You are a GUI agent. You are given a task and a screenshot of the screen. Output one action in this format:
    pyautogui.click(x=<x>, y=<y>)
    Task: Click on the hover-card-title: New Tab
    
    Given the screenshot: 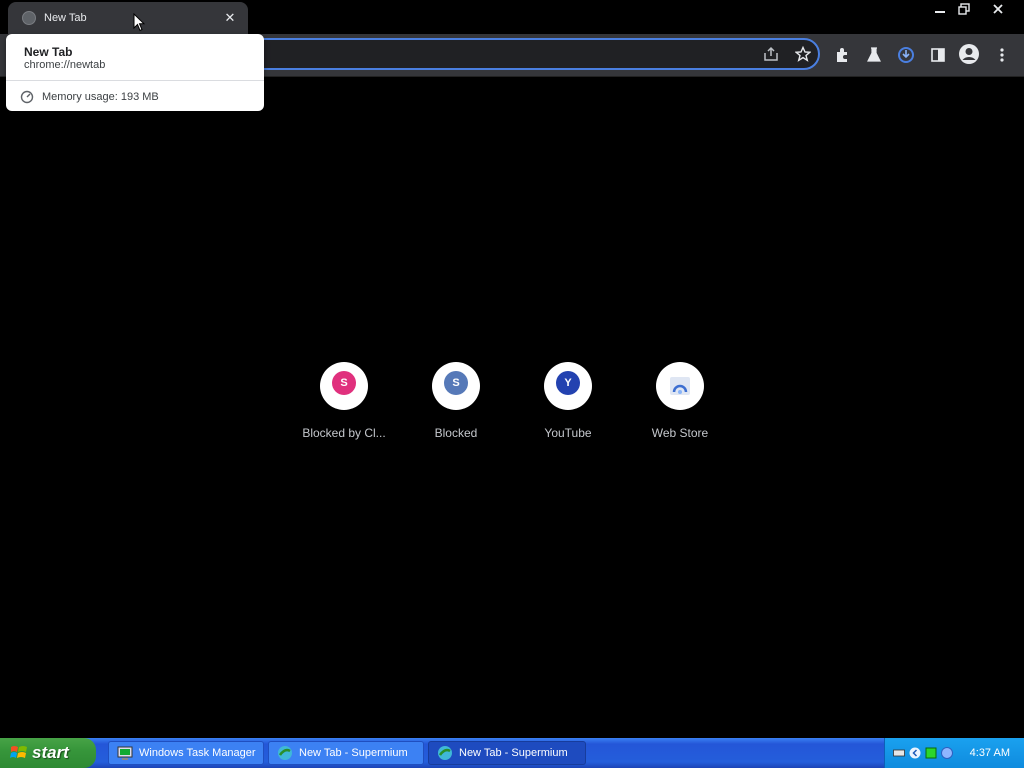 What is the action you would take?
    pyautogui.click(x=48, y=52)
    